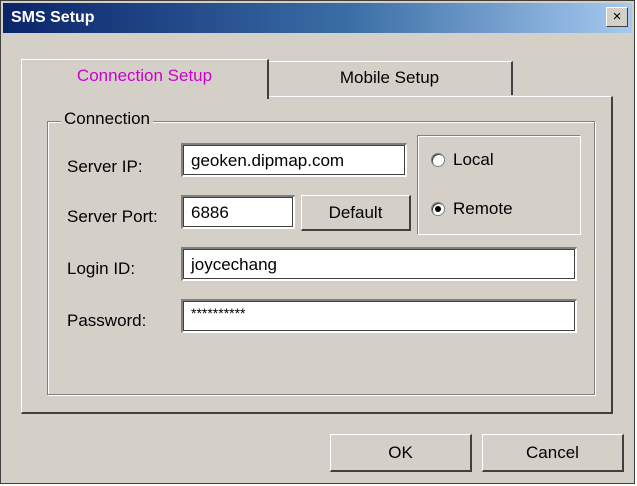 The image size is (637, 486). I want to click on close-icon: ×, so click(617, 16).